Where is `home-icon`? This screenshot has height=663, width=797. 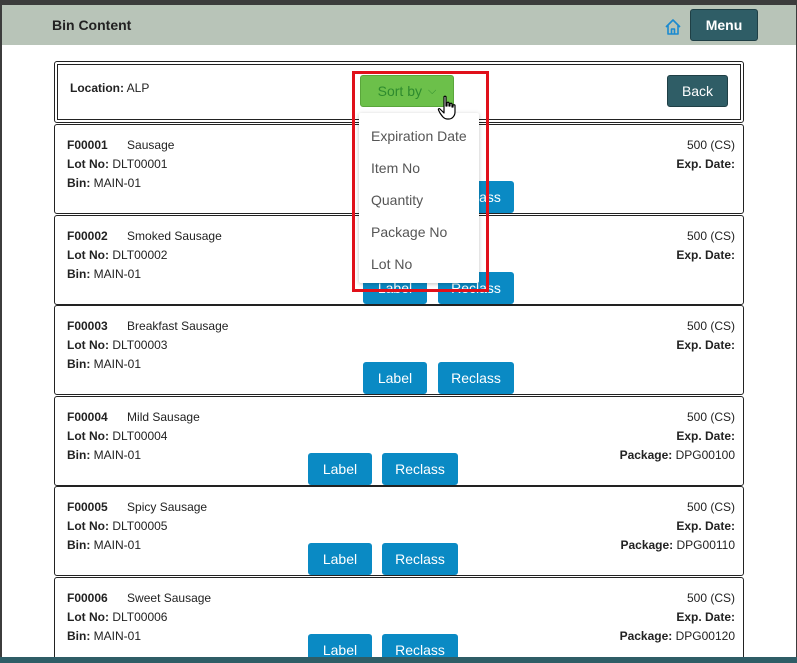
home-icon is located at coordinates (673, 27).